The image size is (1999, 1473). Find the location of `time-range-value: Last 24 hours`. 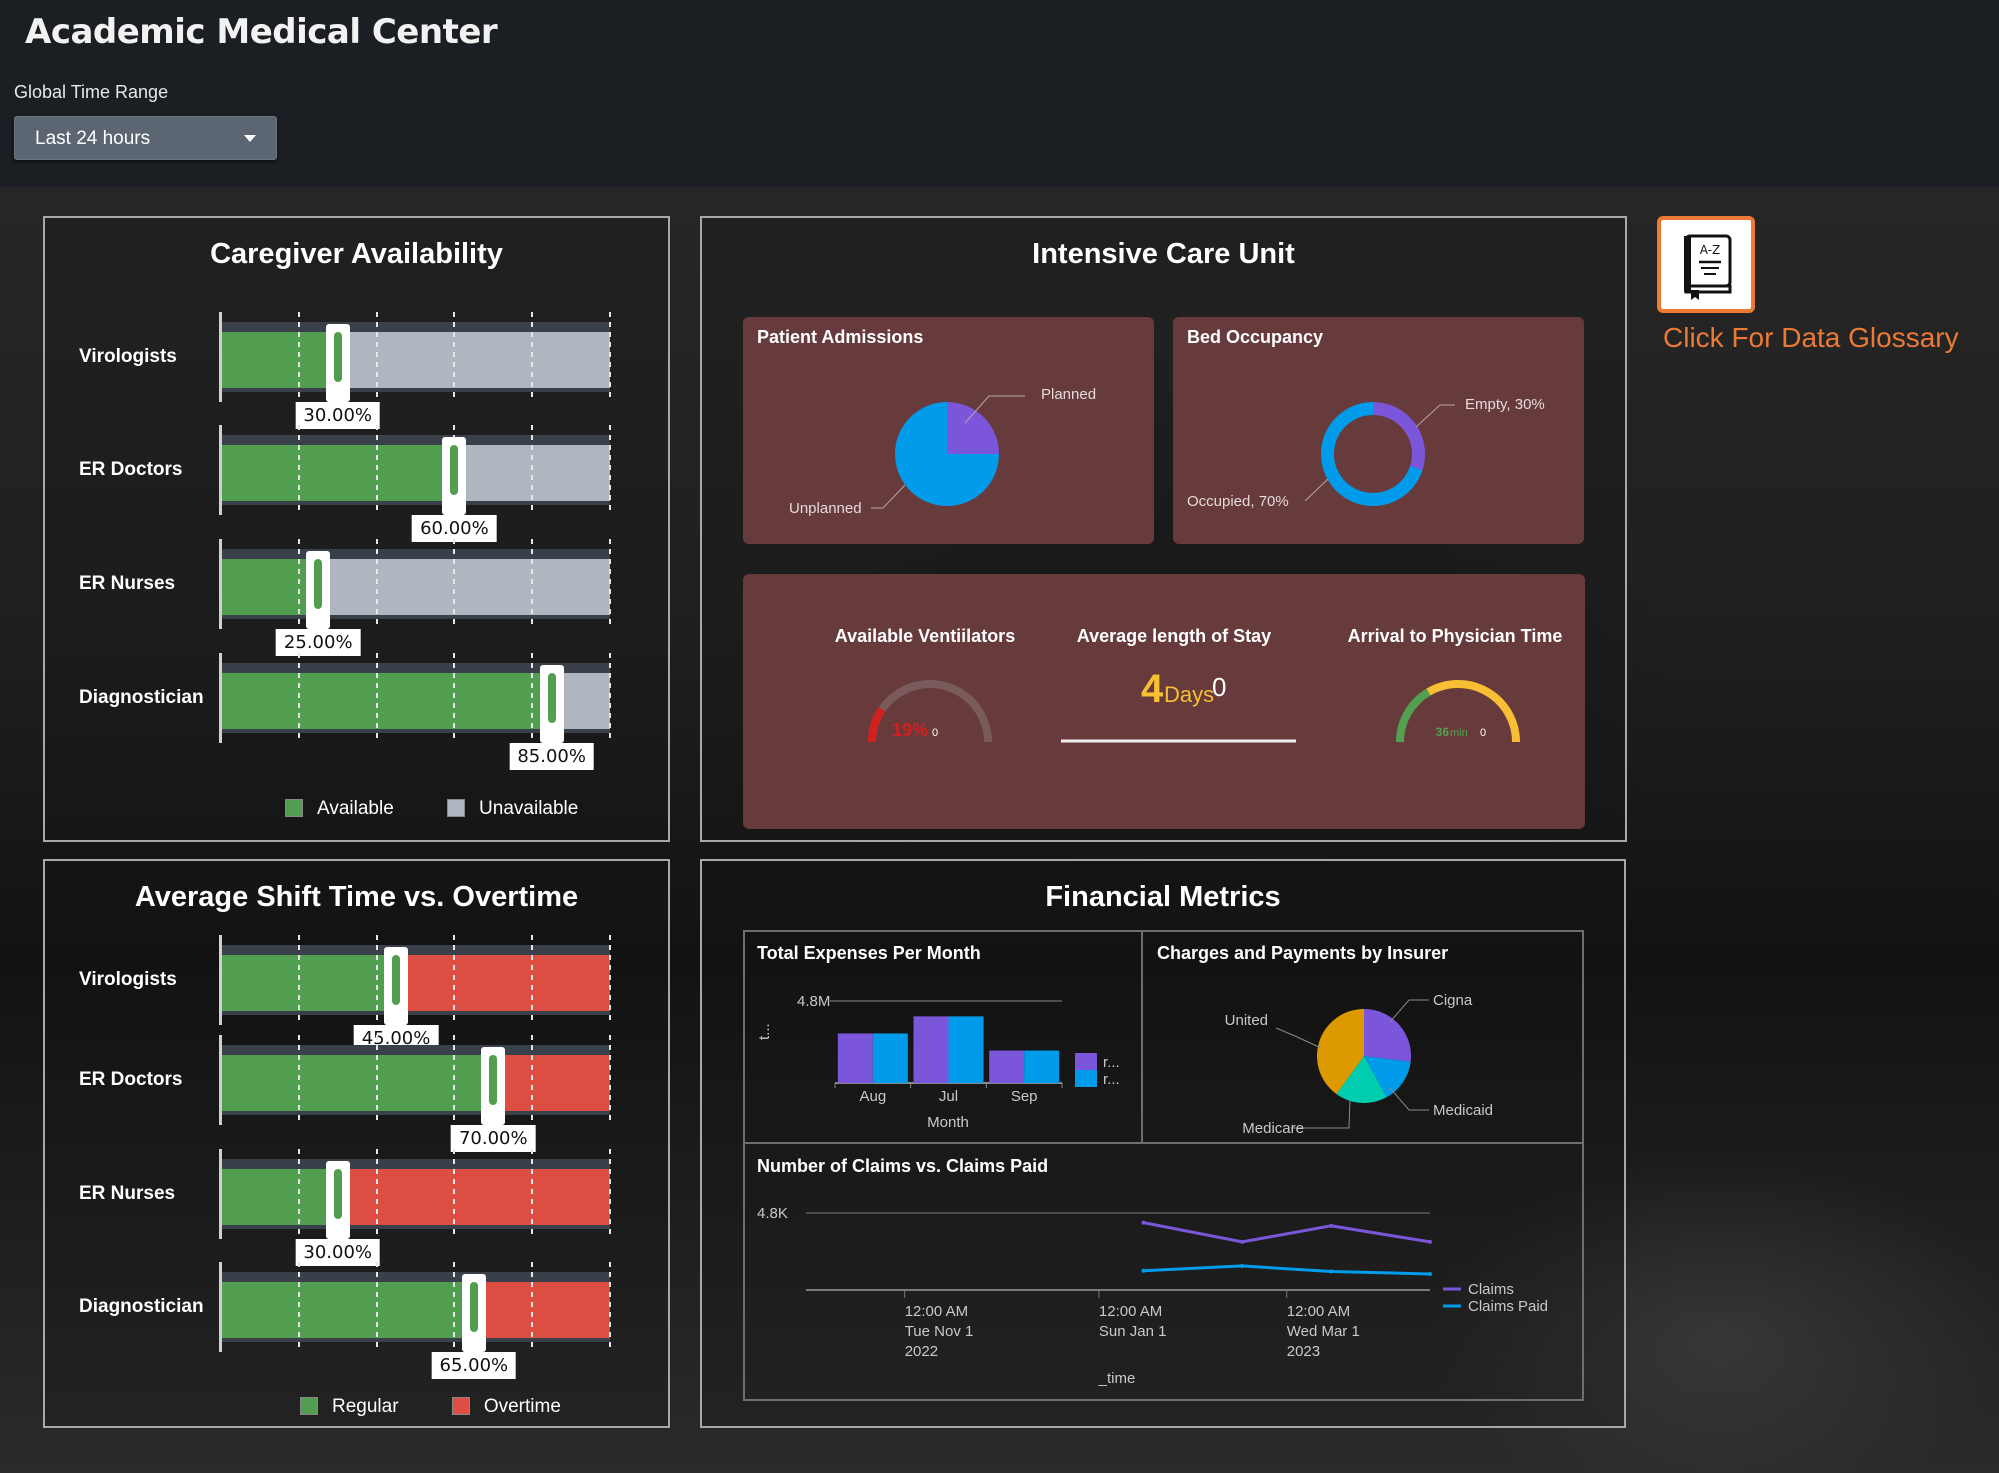

time-range-value: Last 24 hours is located at coordinates (93, 138).